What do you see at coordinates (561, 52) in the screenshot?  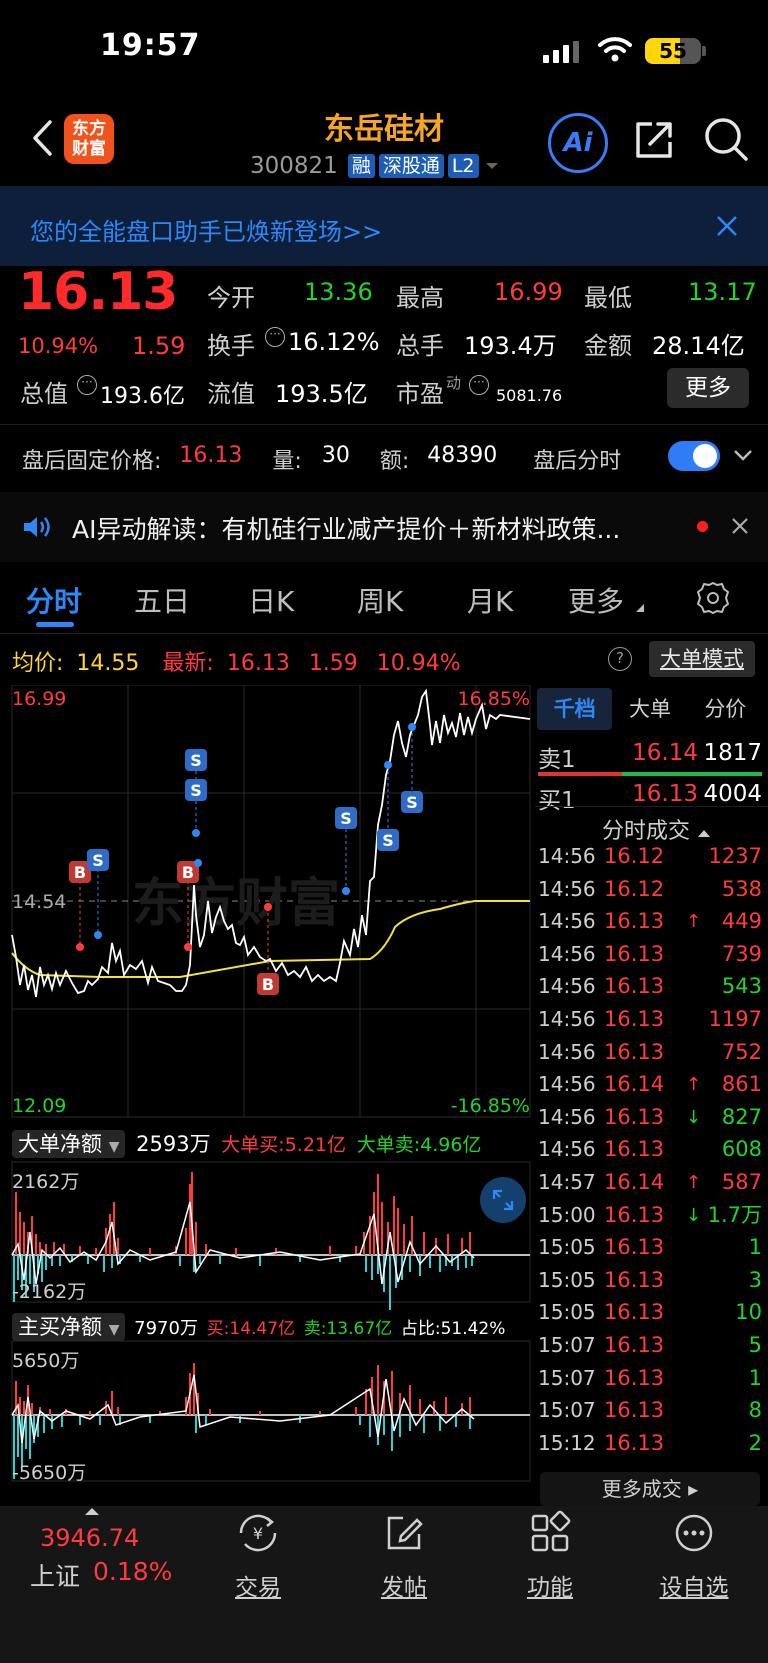 I see `signal-icon` at bounding box center [561, 52].